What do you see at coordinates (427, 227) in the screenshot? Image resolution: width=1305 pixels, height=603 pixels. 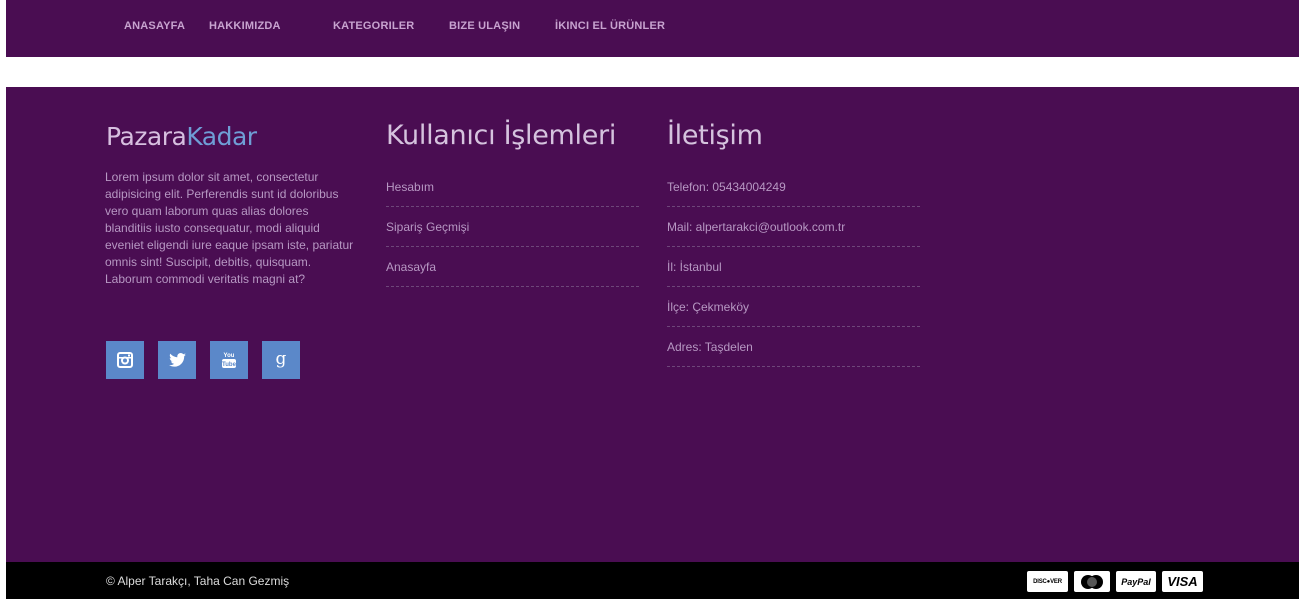 I see `link-siparis-gecmisi: Sipariş Geçmişi` at bounding box center [427, 227].